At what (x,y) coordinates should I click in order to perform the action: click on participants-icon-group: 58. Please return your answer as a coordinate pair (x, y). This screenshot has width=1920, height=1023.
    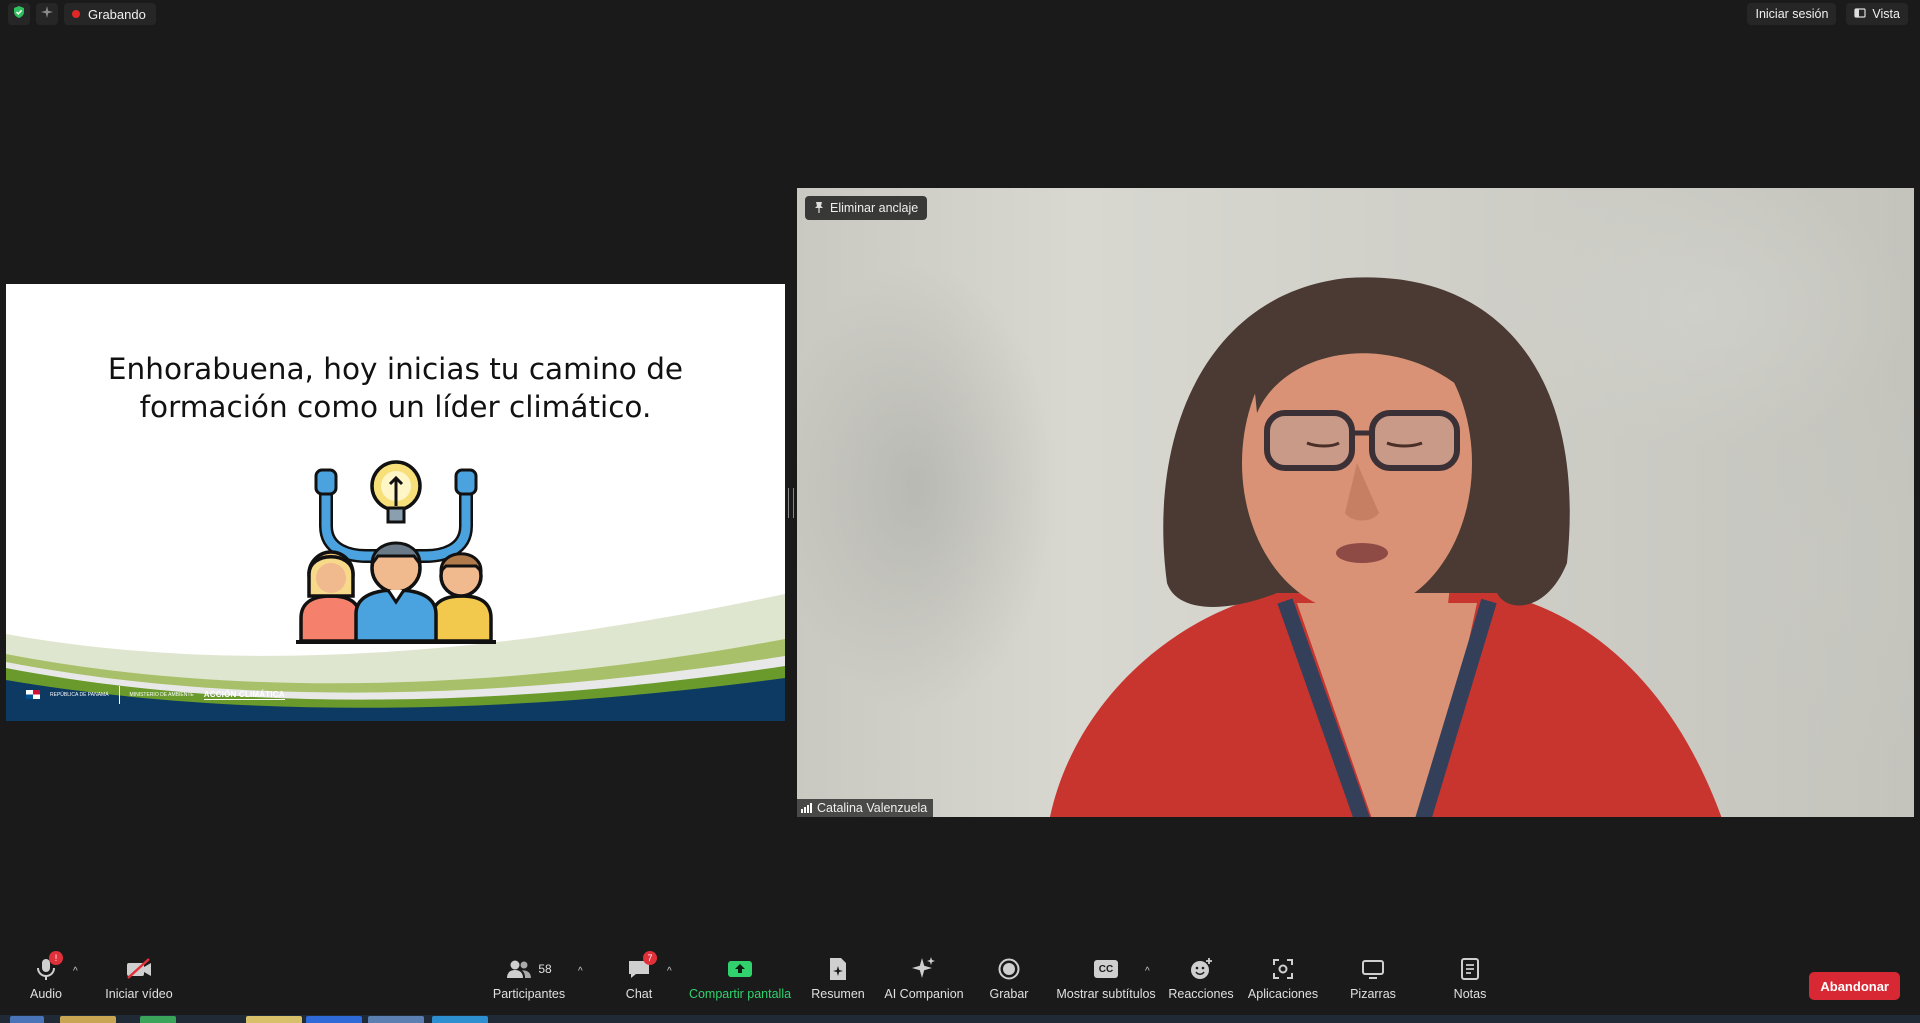
    Looking at the image, I should click on (529, 969).